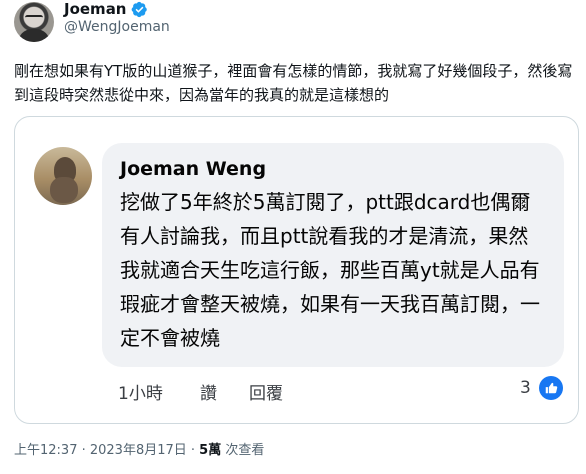 The width and height of the screenshot is (586, 474). What do you see at coordinates (34, 17) in the screenshot?
I see `avatar-glasses` at bounding box center [34, 17].